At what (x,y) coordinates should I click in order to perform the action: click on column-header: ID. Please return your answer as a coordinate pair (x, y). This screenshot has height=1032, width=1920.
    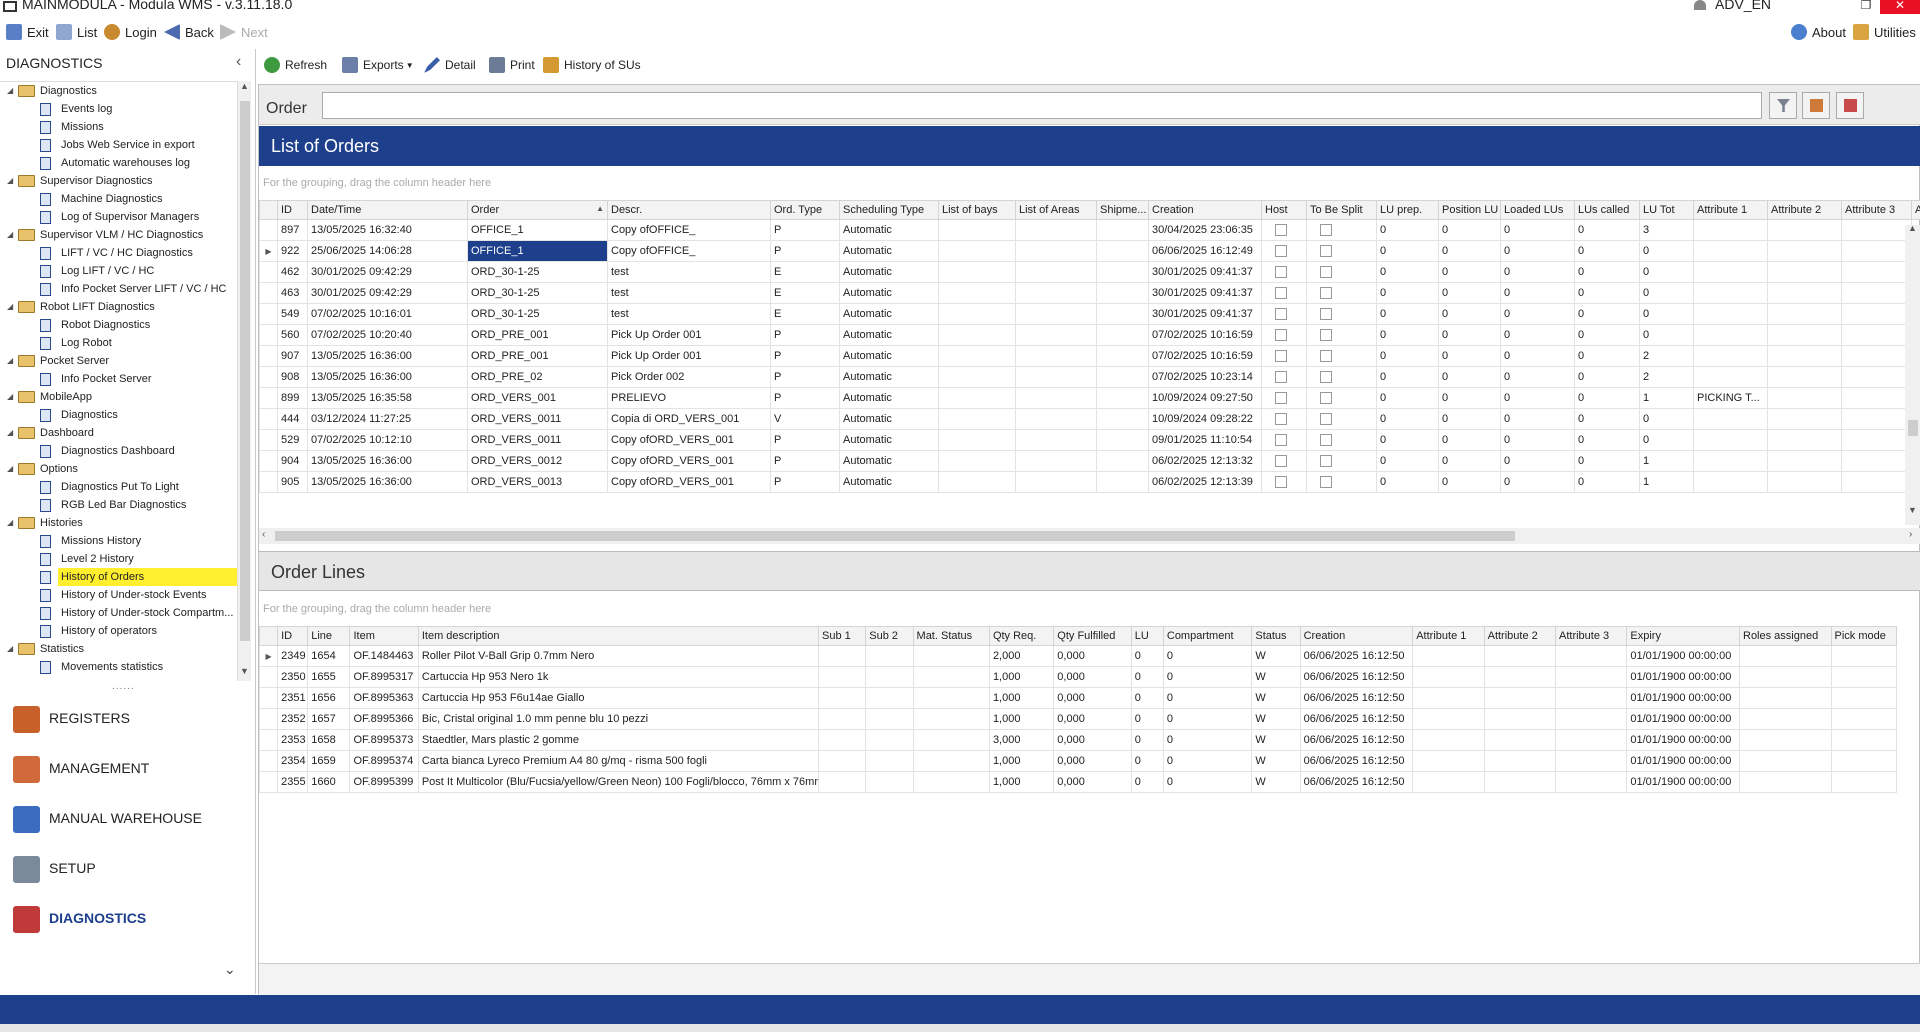
    Looking at the image, I should click on (293, 636).